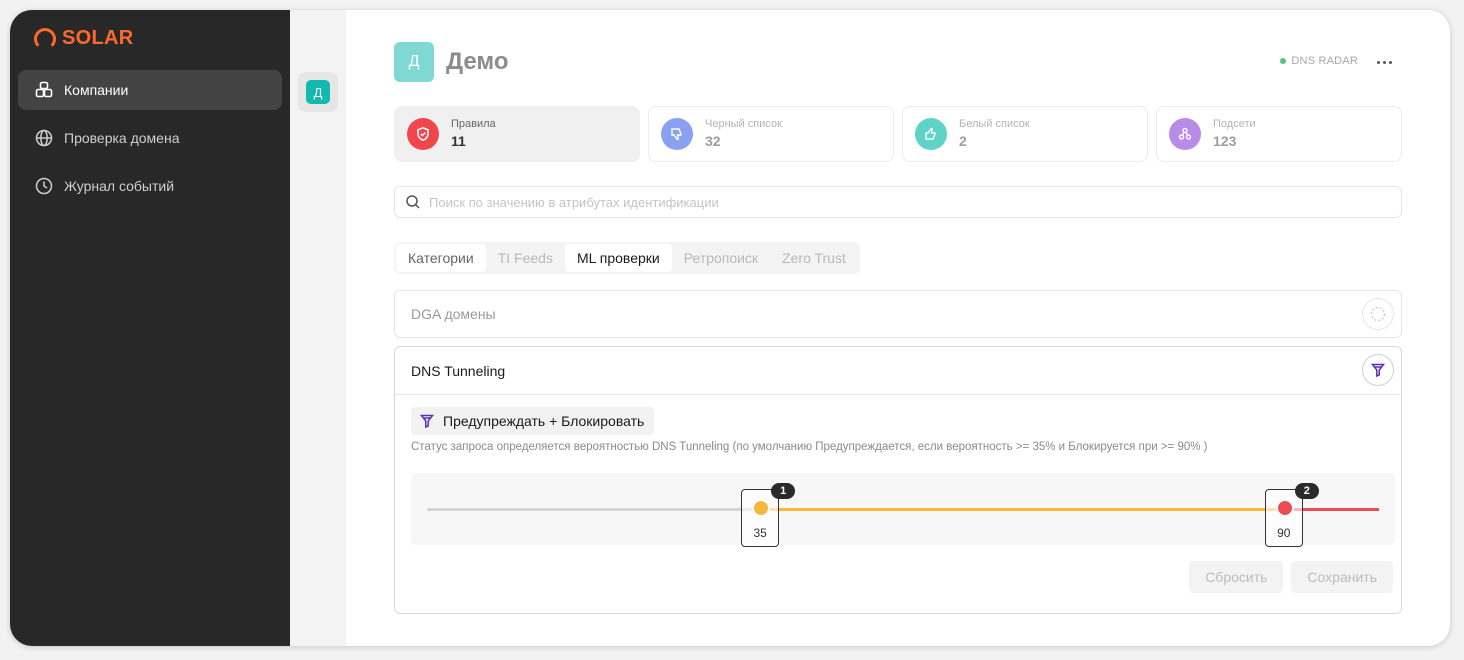 Image resolution: width=1464 pixels, height=660 pixels. Describe the element at coordinates (1284, 533) in the screenshot. I see `handle-value: 90` at that location.